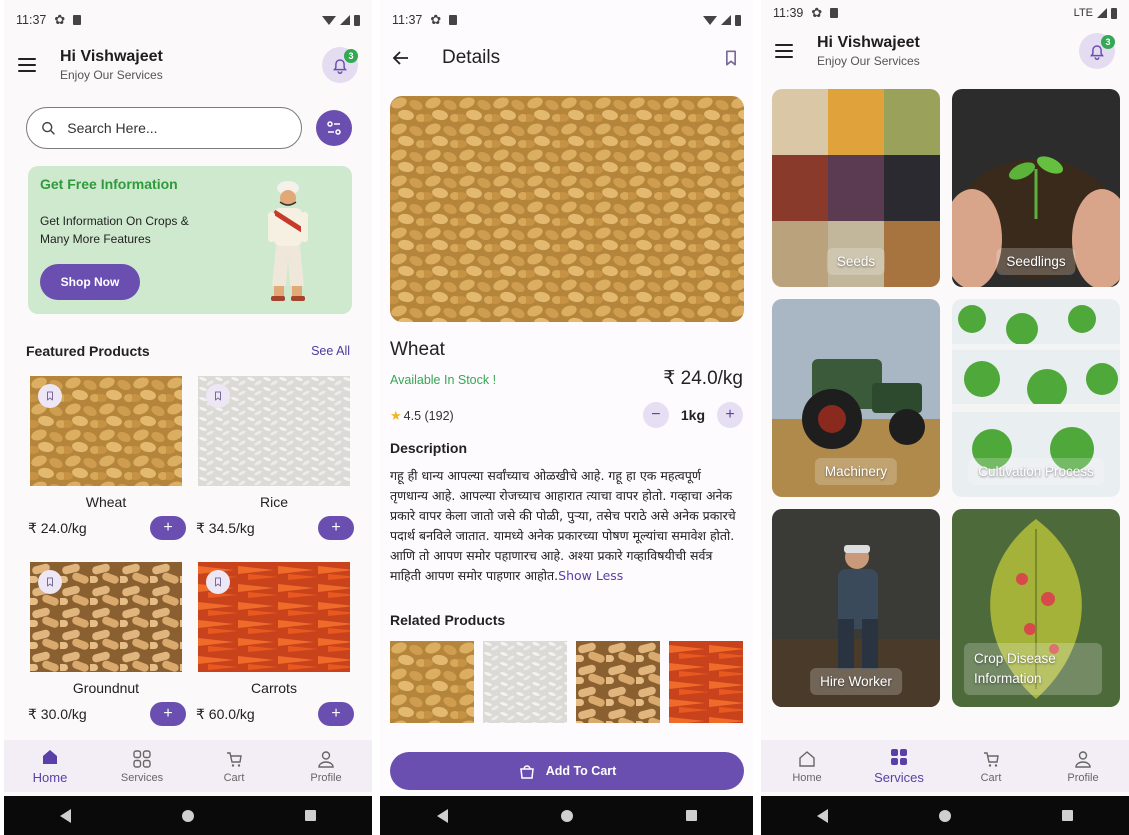  Describe the element at coordinates (396, 415) in the screenshot. I see `star-icon: ★` at that location.